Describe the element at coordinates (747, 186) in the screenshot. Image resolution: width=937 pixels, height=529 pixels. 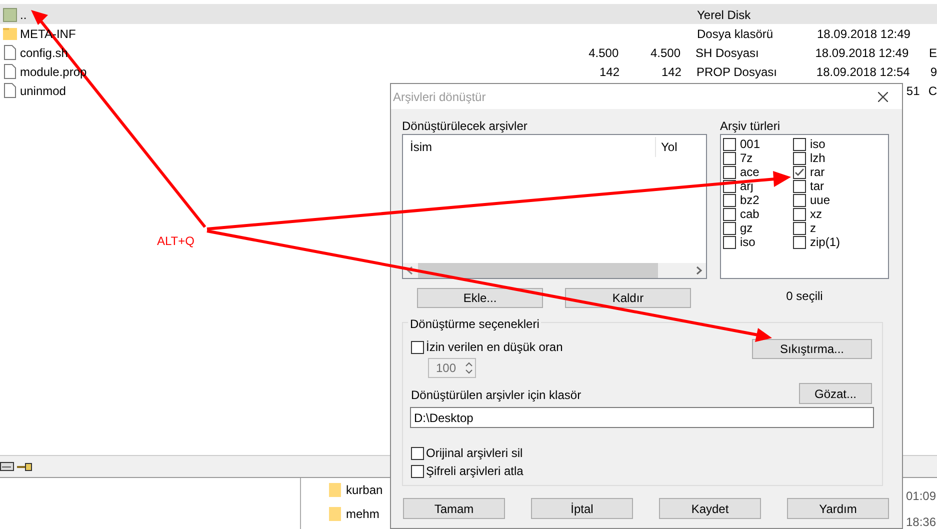
I see `checkbox-label: arj` at that location.